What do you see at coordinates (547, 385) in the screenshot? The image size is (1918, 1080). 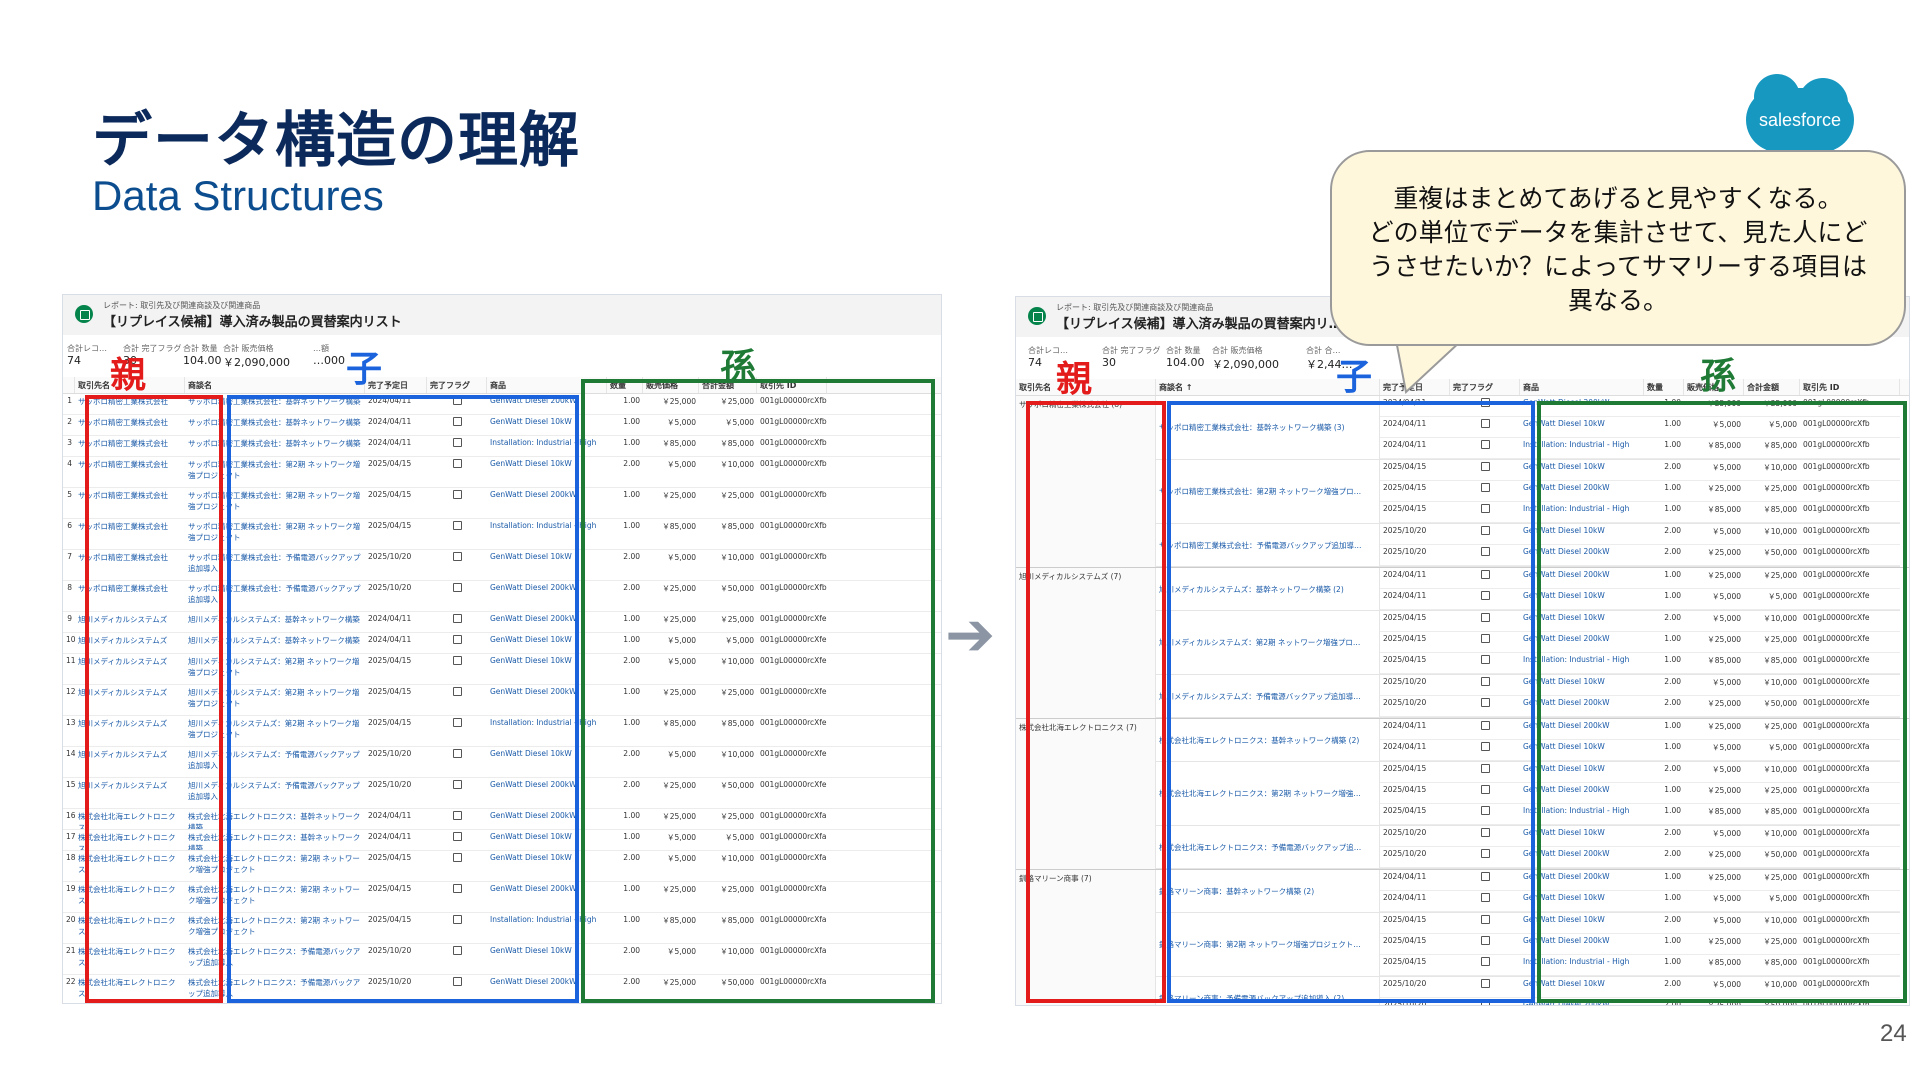 I see `column-header: 商品` at bounding box center [547, 385].